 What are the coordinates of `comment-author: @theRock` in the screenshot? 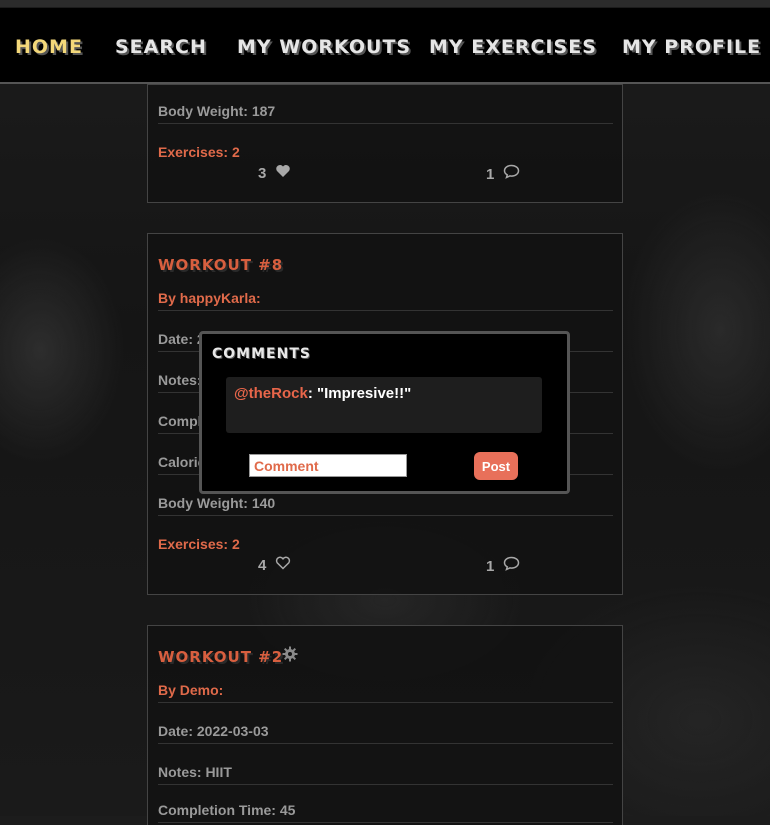 It's located at (271, 393).